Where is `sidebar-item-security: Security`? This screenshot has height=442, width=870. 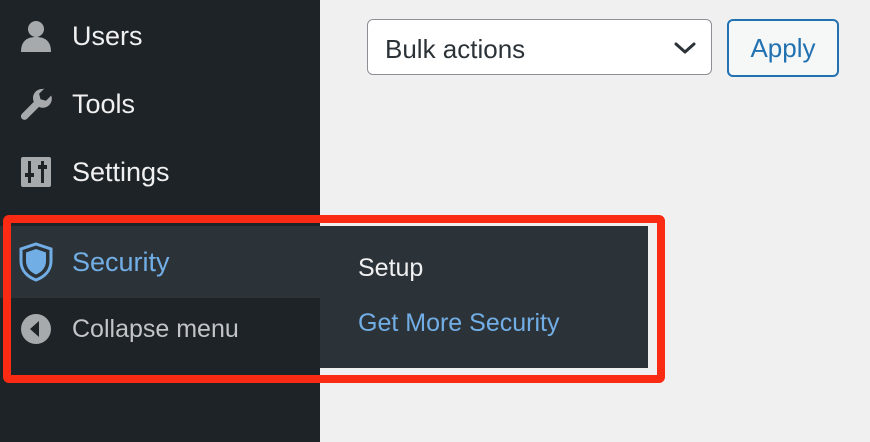
sidebar-item-security: Security is located at coordinates (160, 262).